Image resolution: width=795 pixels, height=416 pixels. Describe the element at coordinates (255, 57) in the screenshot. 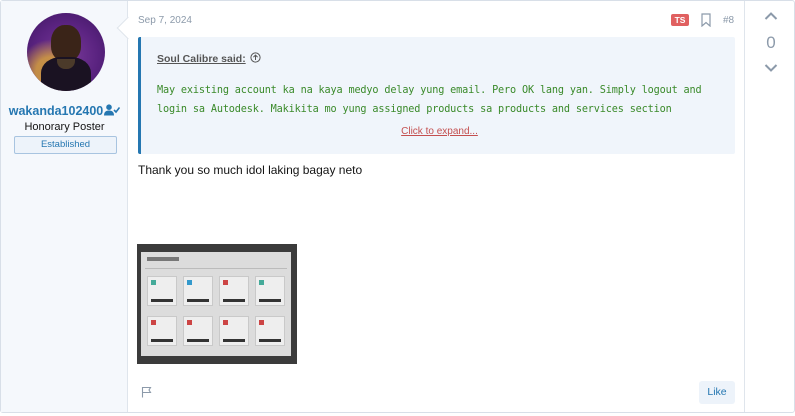

I see `arrow-up-circle-icon` at that location.